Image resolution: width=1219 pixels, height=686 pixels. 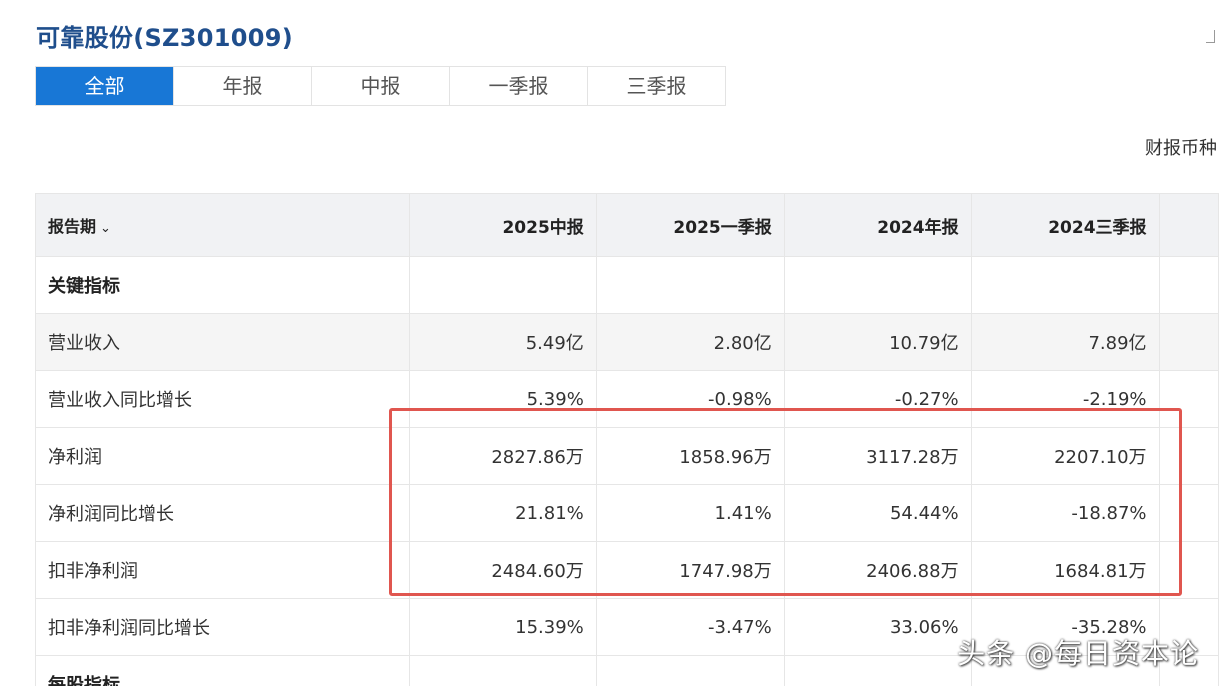 What do you see at coordinates (690, 627) in the screenshot?
I see `table-cell: -3.47%` at bounding box center [690, 627].